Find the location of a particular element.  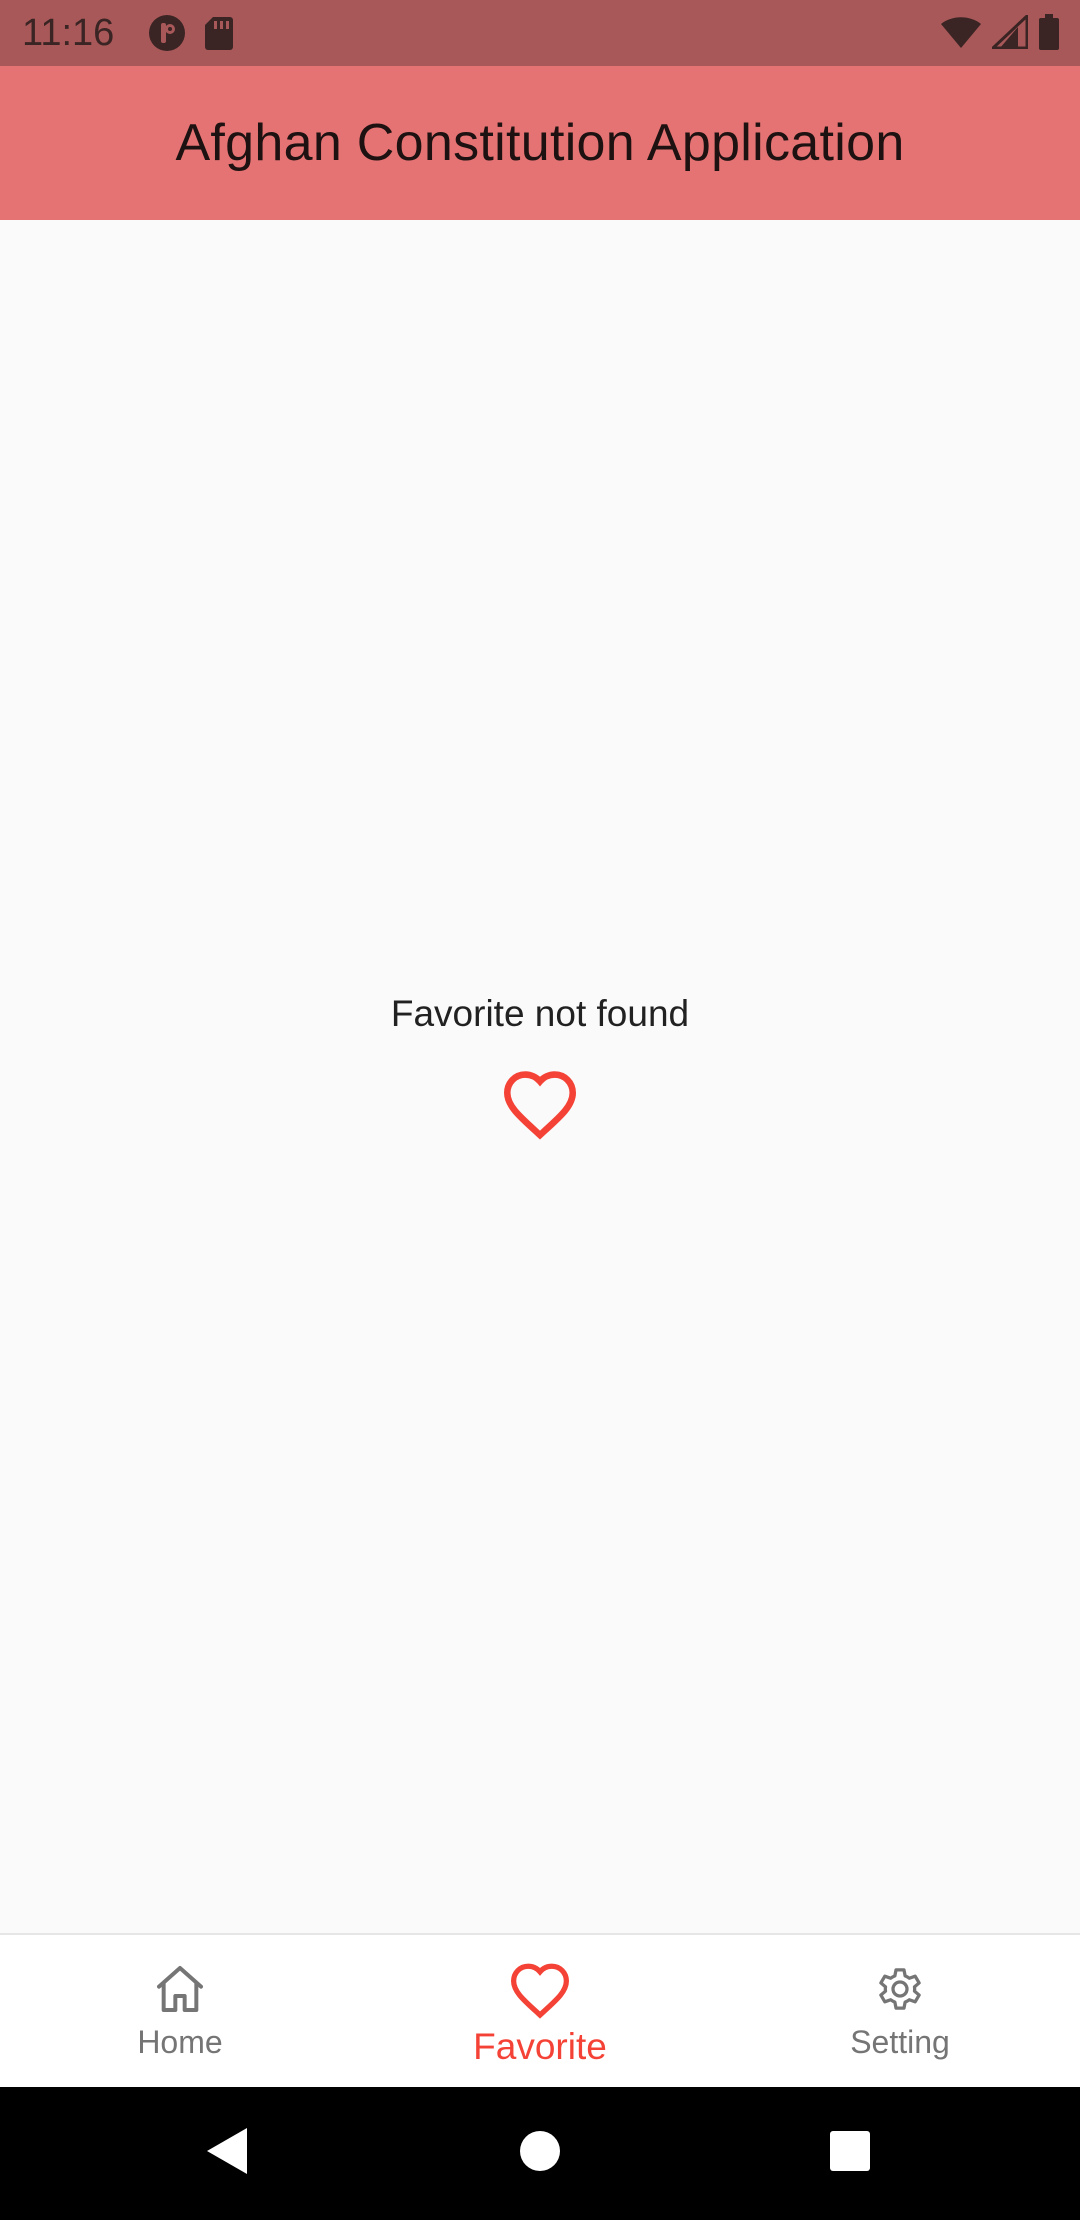

status-left-icons is located at coordinates (191, 33).